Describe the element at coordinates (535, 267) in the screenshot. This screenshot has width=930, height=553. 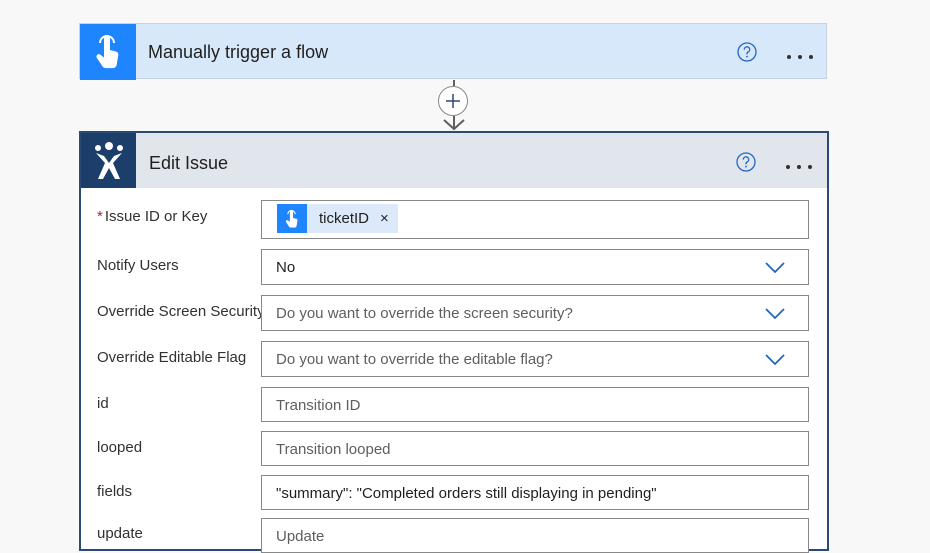
I see `notify-users-select: No` at that location.